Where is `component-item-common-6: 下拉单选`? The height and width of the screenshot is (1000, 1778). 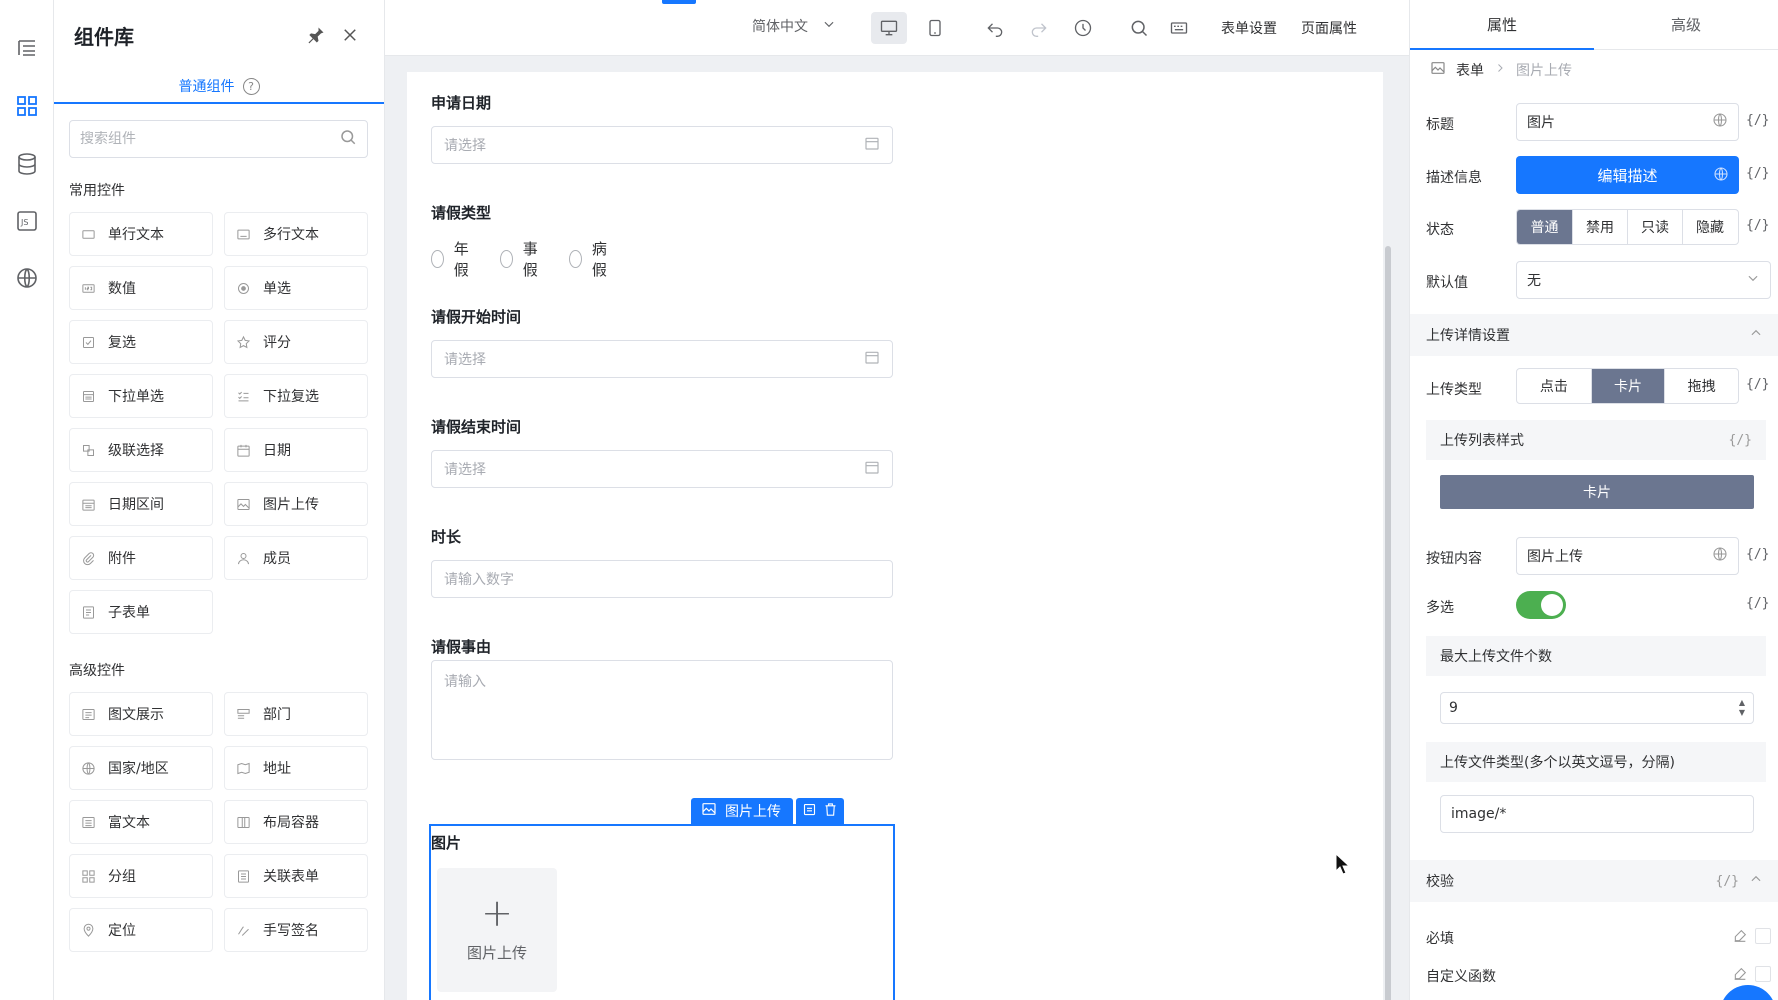
component-item-common-6: 下拉单选 is located at coordinates (141, 396).